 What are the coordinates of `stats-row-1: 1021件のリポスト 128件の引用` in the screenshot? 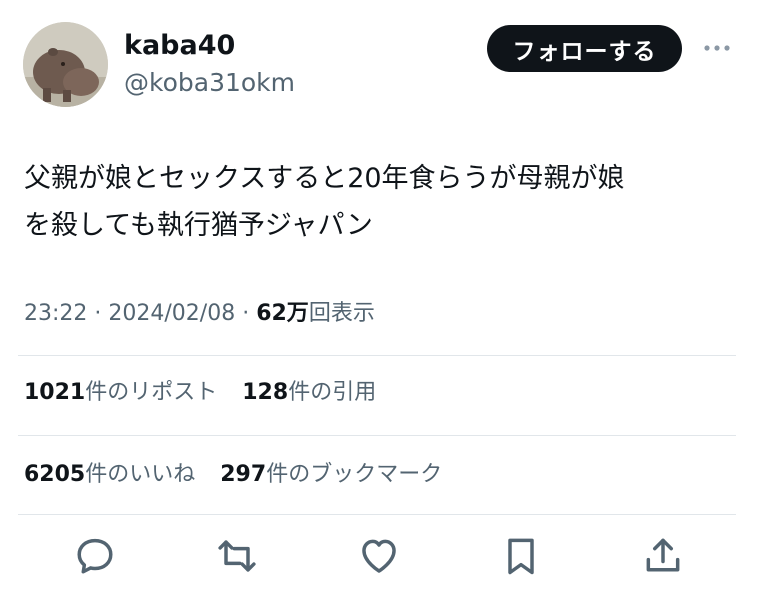 It's located at (209, 393).